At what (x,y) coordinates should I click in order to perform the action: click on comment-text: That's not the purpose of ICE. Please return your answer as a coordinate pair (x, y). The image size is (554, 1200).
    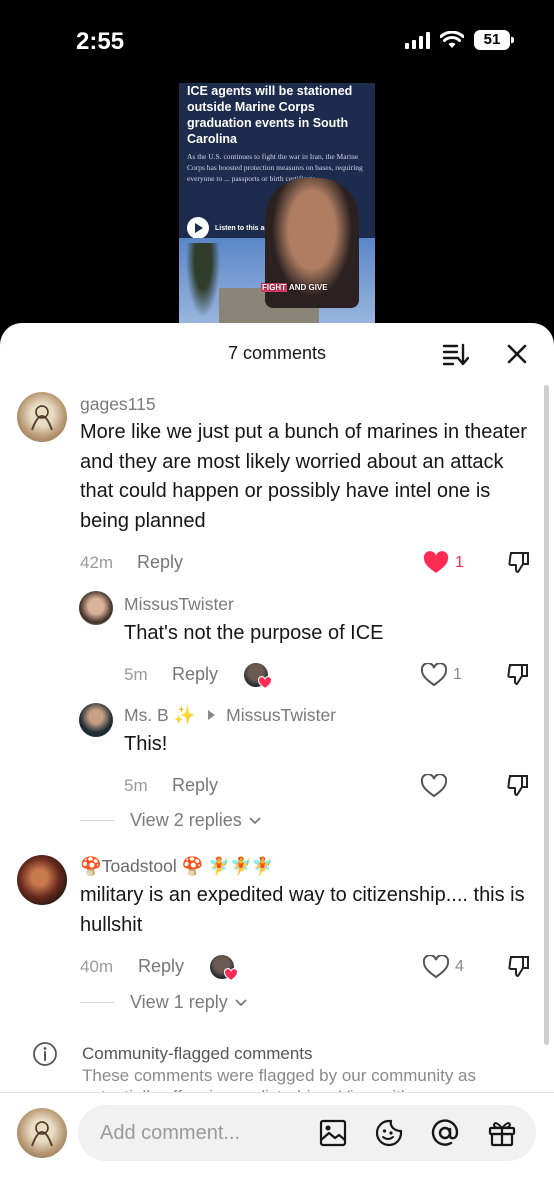
    Looking at the image, I should click on (254, 633).